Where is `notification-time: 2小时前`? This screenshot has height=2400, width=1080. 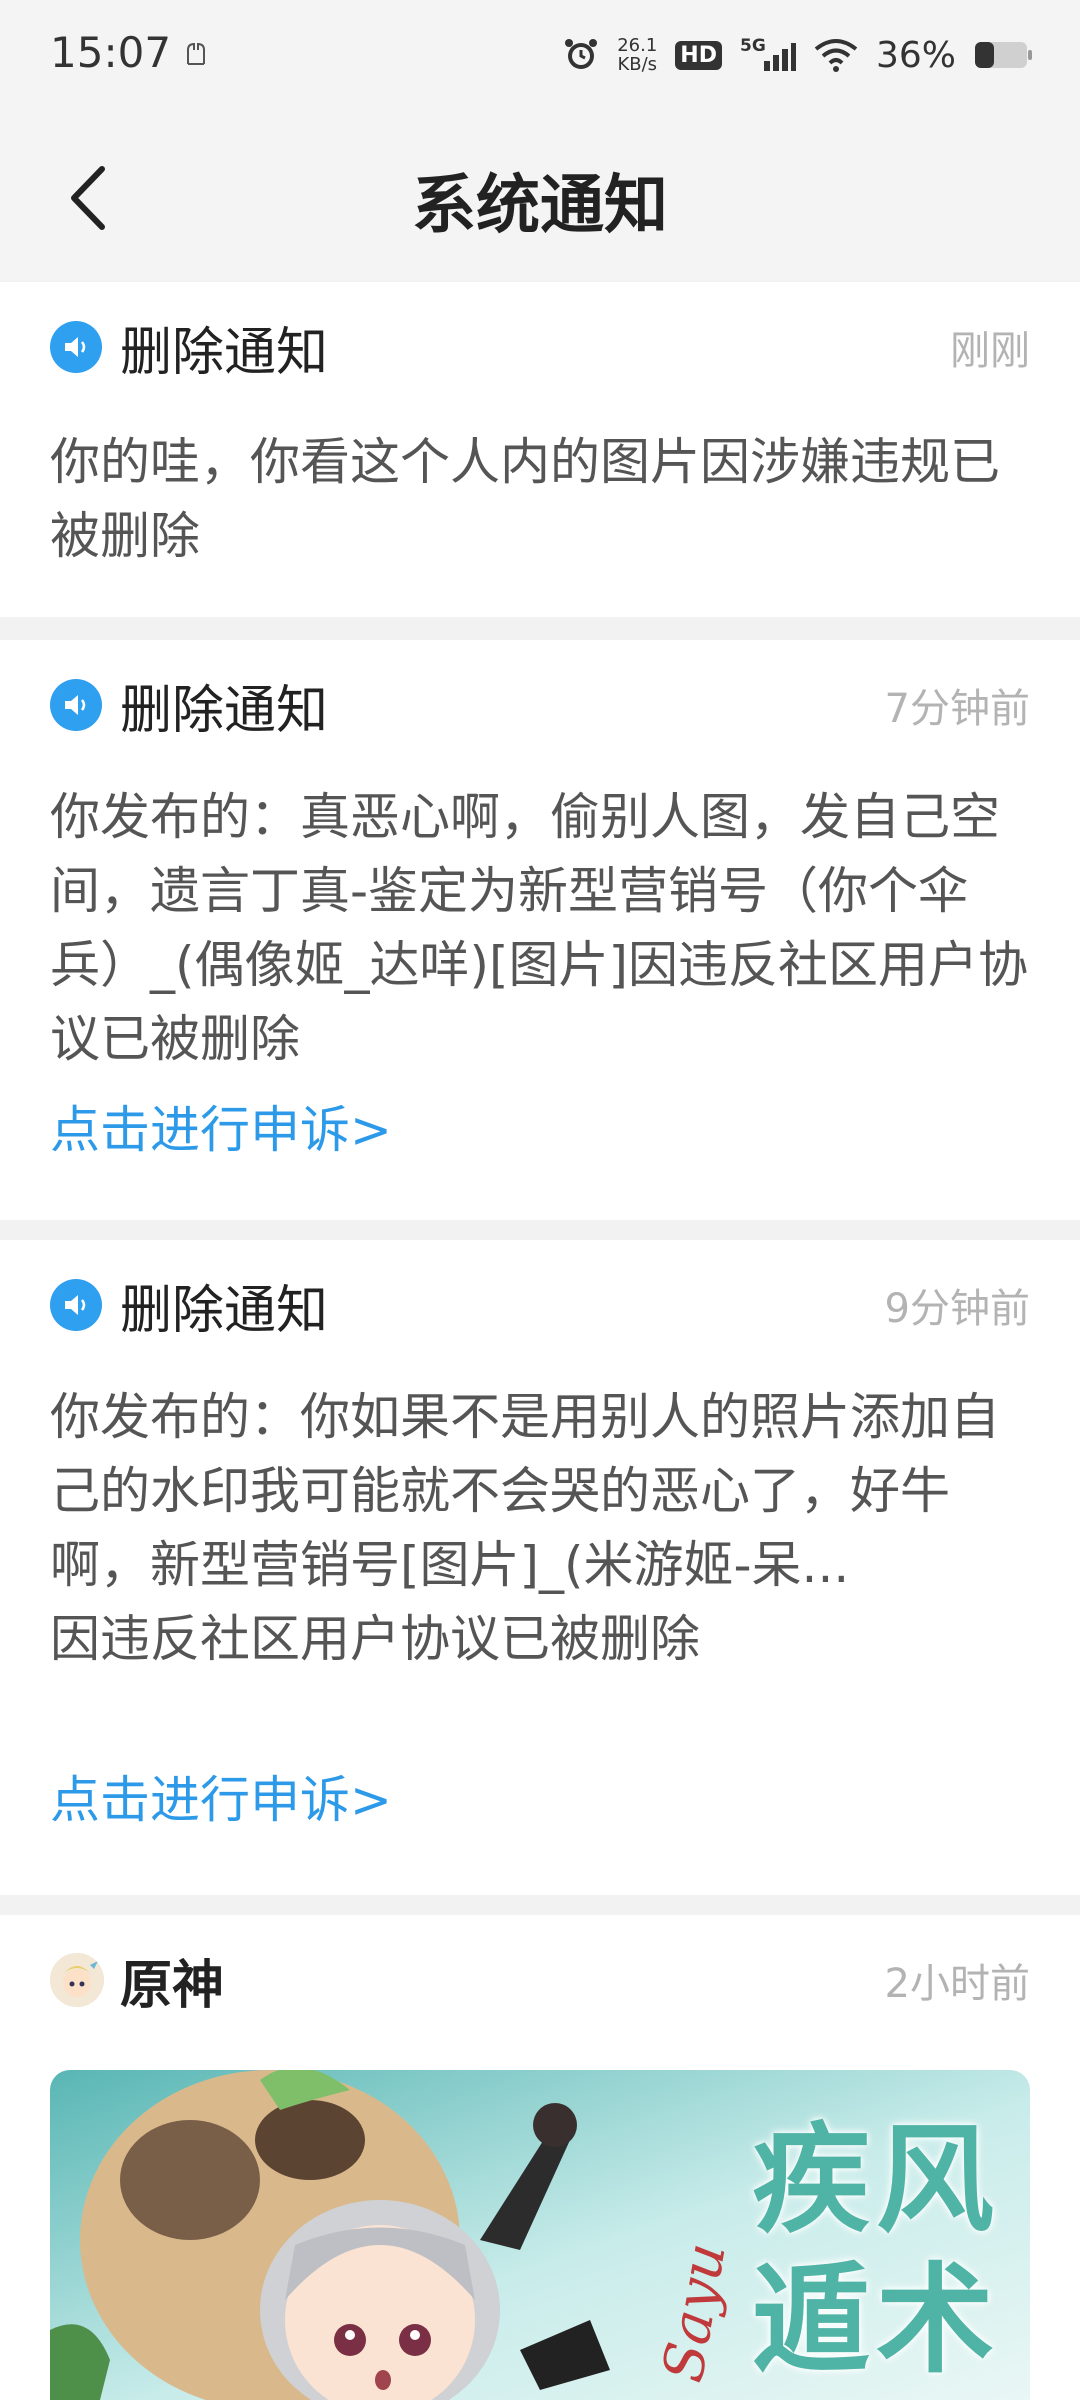
notification-time: 2小时前 is located at coordinates (957, 1984).